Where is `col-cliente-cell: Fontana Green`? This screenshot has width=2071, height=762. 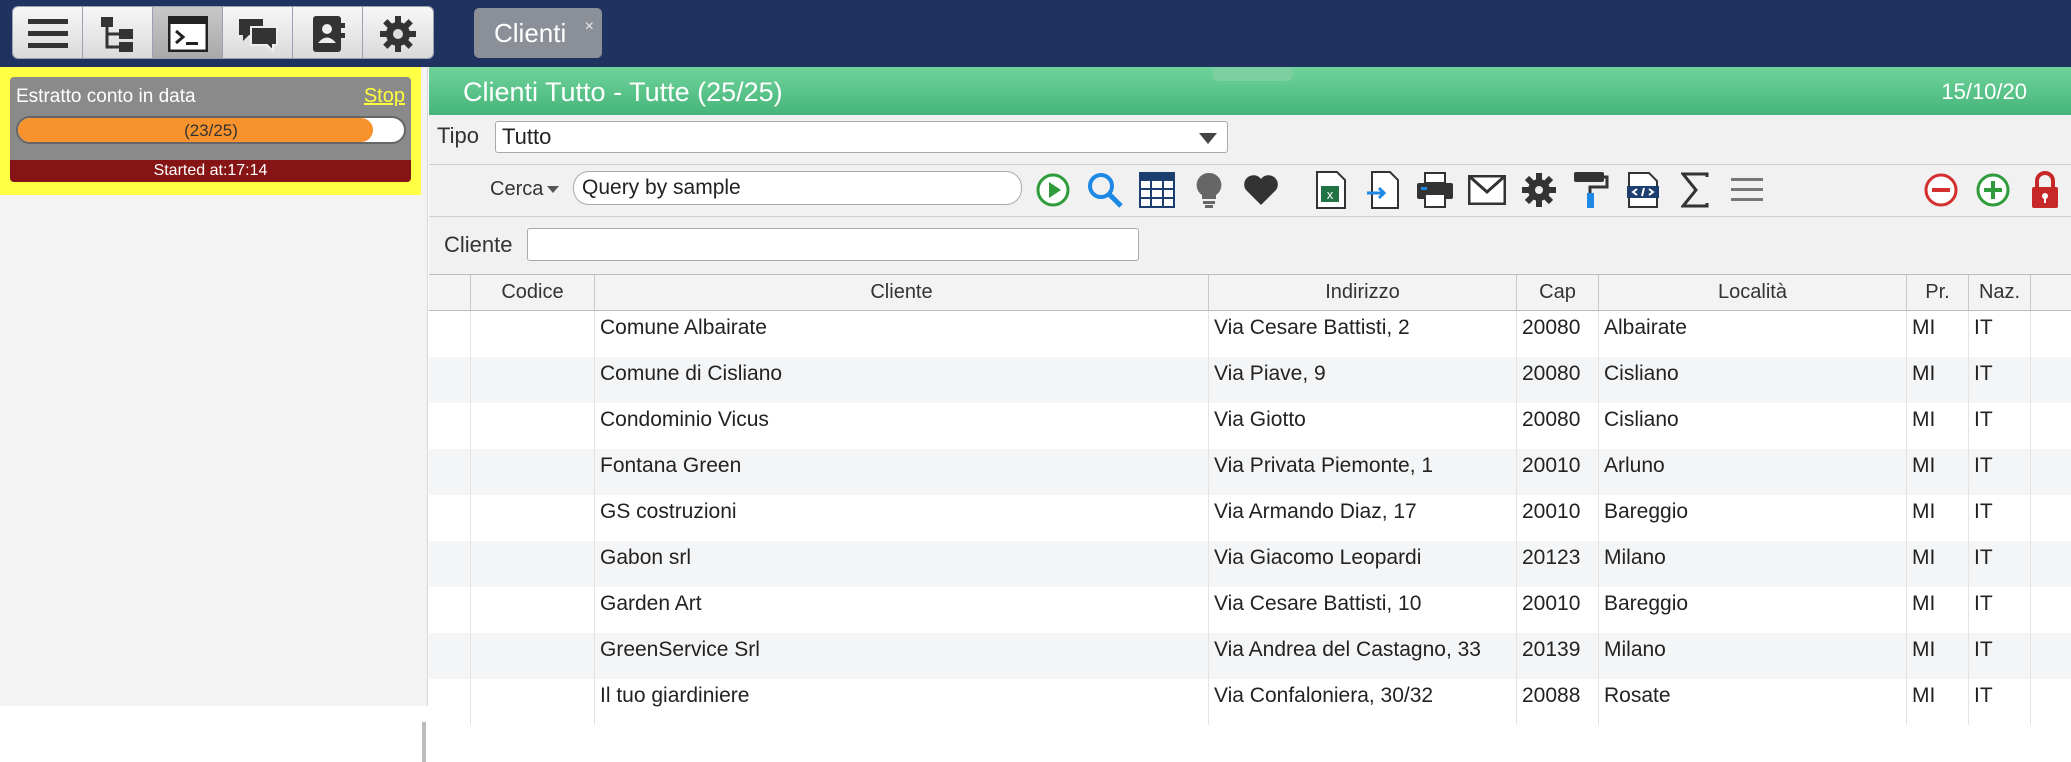
col-cliente-cell: Fontana Green is located at coordinates (902, 472).